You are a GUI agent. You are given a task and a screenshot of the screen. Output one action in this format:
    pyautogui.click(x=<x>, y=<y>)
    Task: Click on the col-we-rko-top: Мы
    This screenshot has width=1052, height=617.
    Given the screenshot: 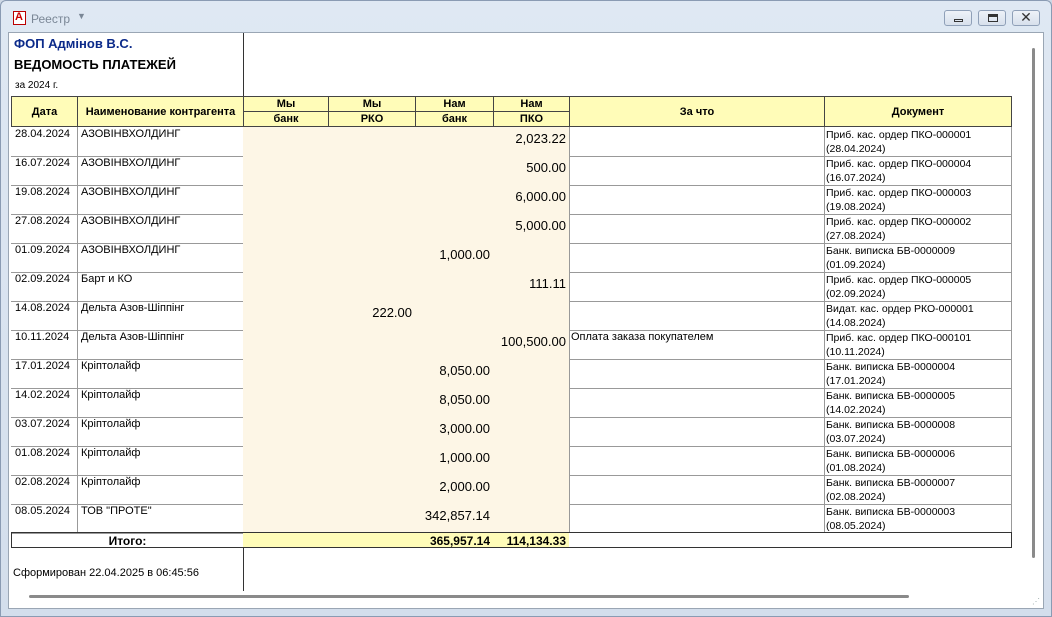 What is the action you would take?
    pyautogui.click(x=372, y=104)
    